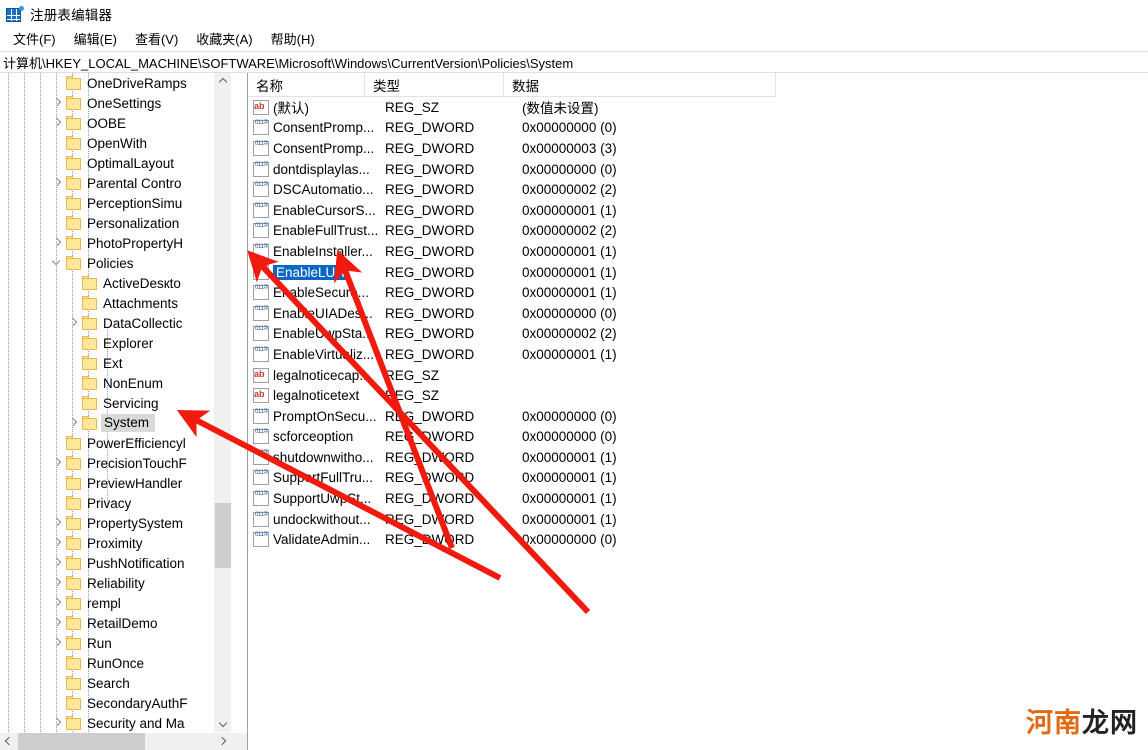 The width and height of the screenshot is (1148, 750). What do you see at coordinates (116, 523) in the screenshot?
I see `tree-item-propertysystem: PropertySystem` at bounding box center [116, 523].